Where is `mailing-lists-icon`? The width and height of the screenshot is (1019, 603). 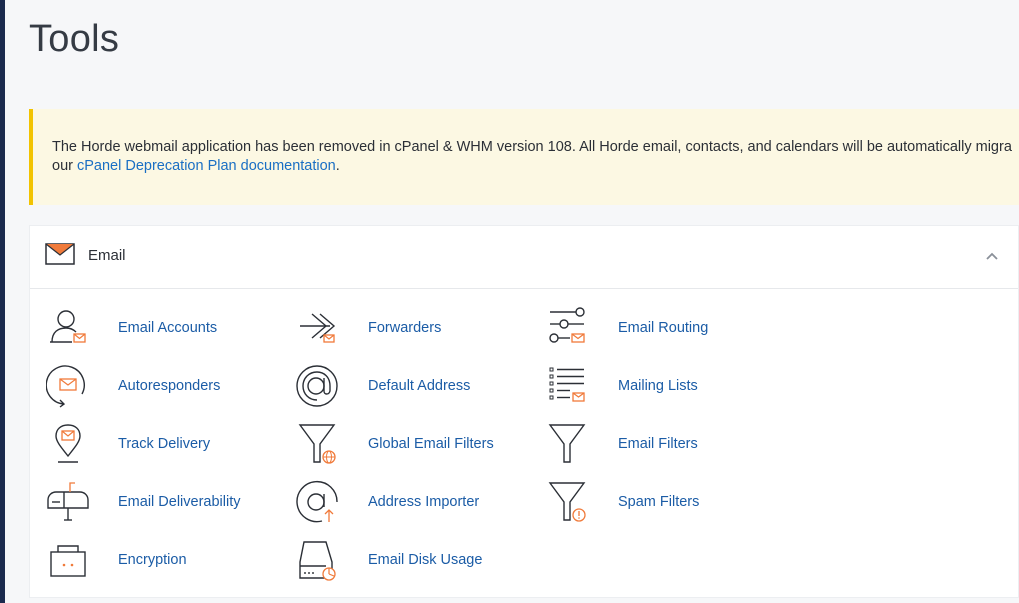
mailing-lists-icon is located at coordinates (568, 386).